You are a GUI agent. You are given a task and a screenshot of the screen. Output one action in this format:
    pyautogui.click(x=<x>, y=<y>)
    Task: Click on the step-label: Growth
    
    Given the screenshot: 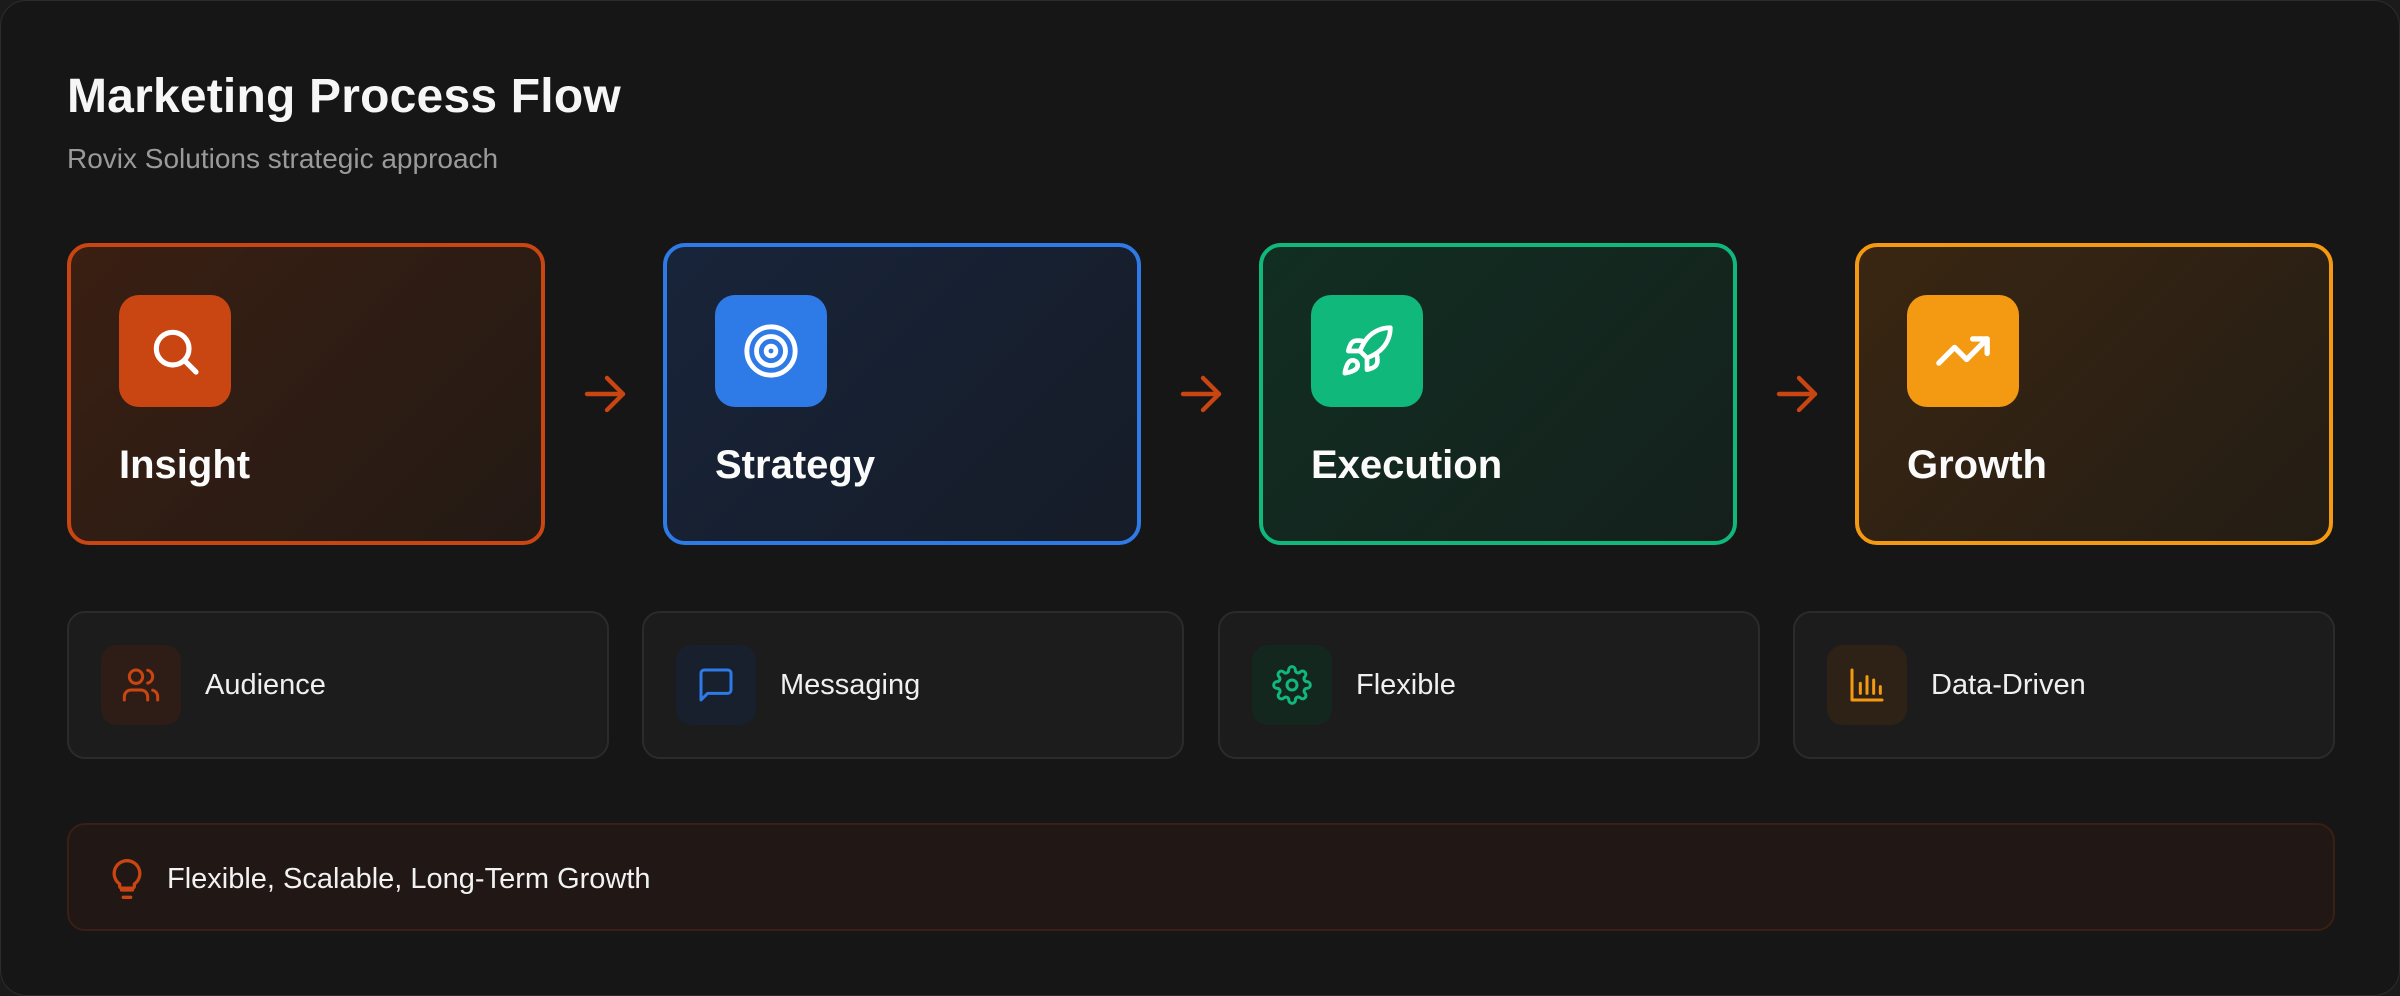 What is the action you would take?
    pyautogui.click(x=1977, y=465)
    